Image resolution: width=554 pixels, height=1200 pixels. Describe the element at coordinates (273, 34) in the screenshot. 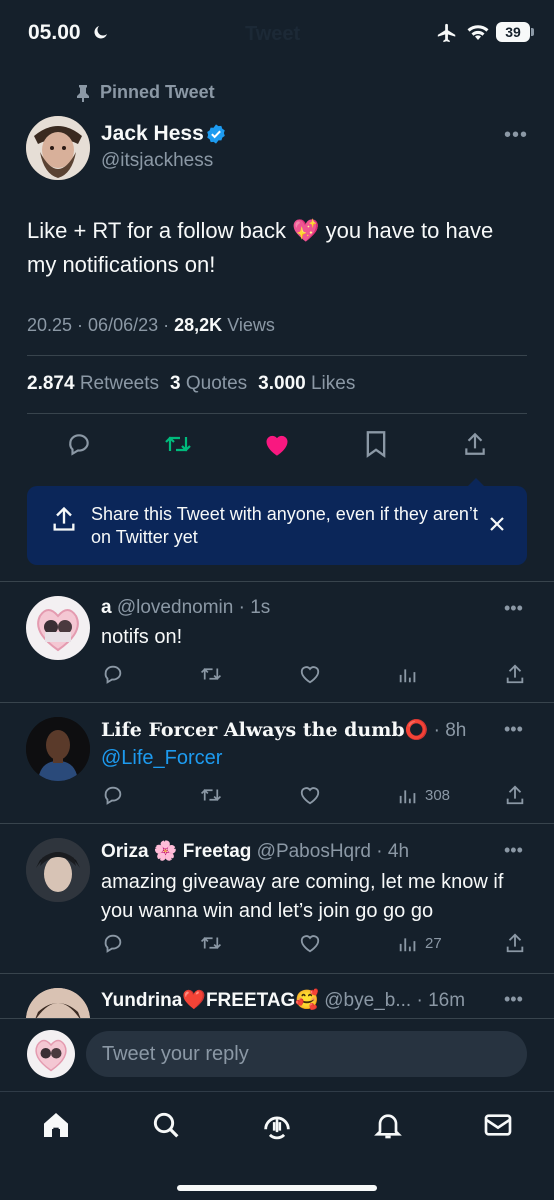

I see `page-title: Tweet` at that location.